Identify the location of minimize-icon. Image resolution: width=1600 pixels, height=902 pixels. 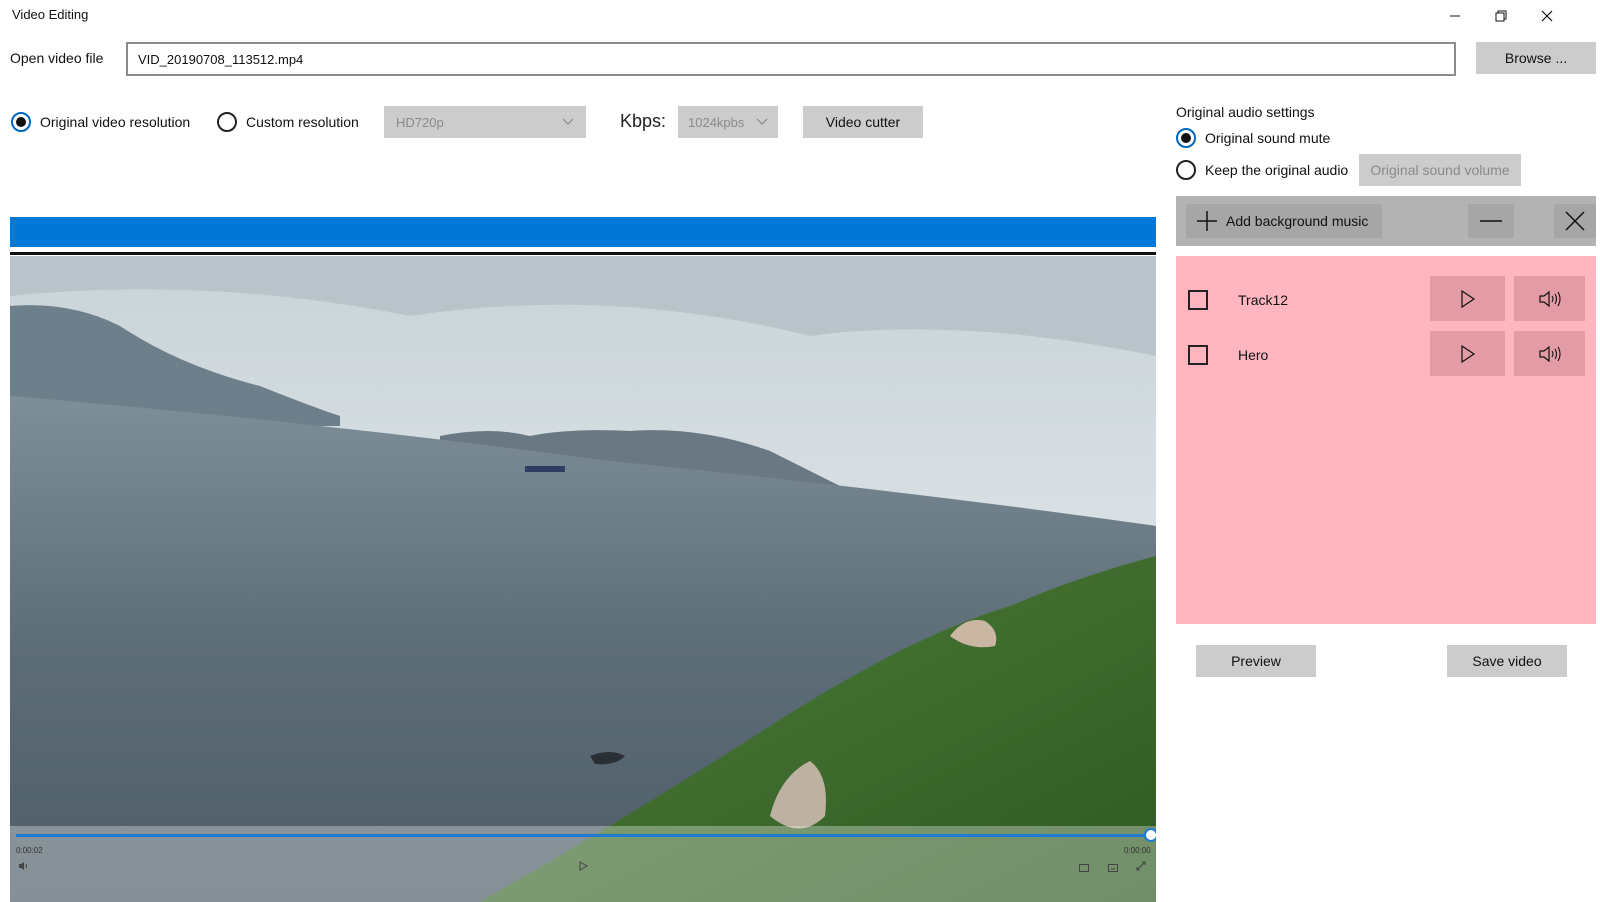
(1455, 16).